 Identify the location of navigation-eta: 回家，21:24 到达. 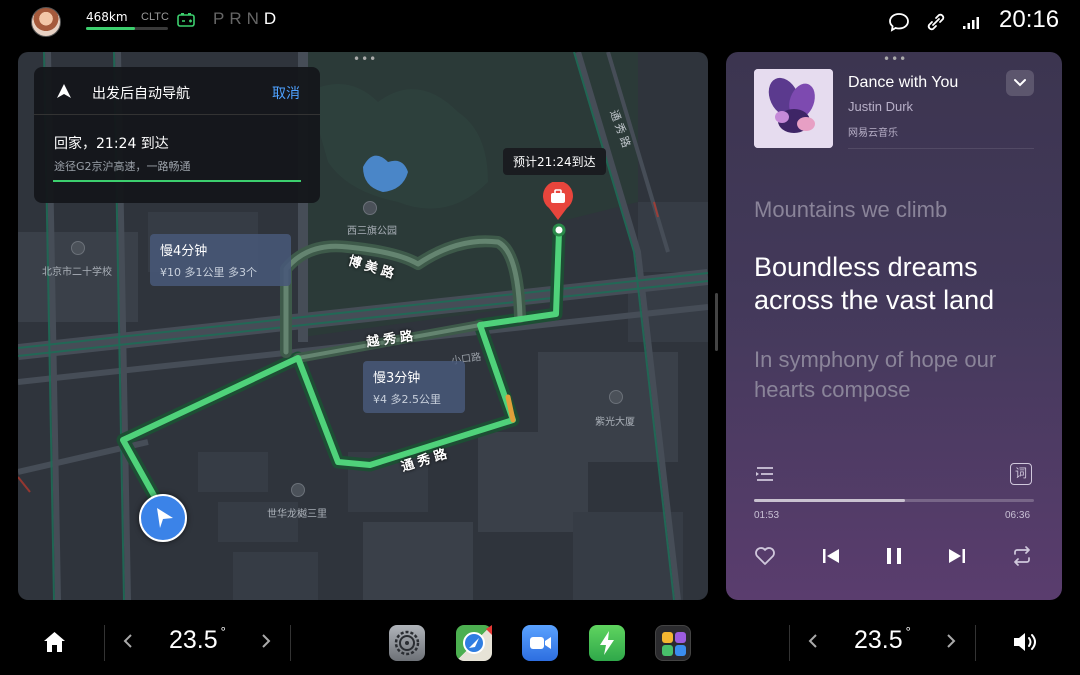
(111, 144).